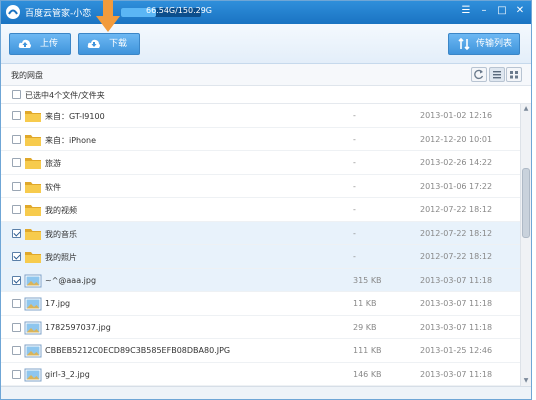 This screenshot has height=400, width=536. I want to click on select-all-checkbox, so click(16, 94).